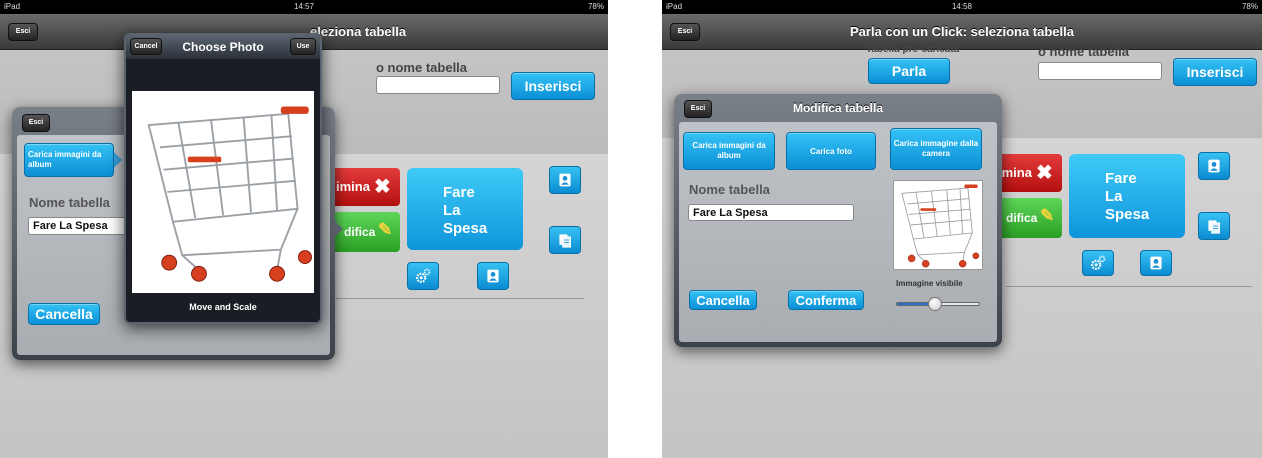 This screenshot has height=458, width=1262. I want to click on status-bar: iPad 14:57 78%, so click(304, 7).